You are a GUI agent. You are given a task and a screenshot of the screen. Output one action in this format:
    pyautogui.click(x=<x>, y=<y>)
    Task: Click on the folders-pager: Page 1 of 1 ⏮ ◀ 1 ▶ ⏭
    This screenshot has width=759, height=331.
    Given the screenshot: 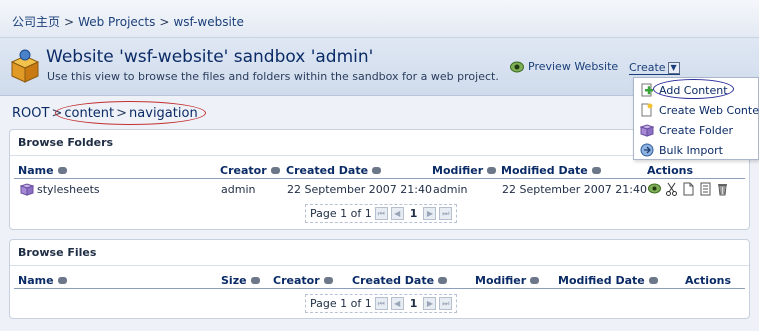 What is the action you would take?
    pyautogui.click(x=381, y=213)
    